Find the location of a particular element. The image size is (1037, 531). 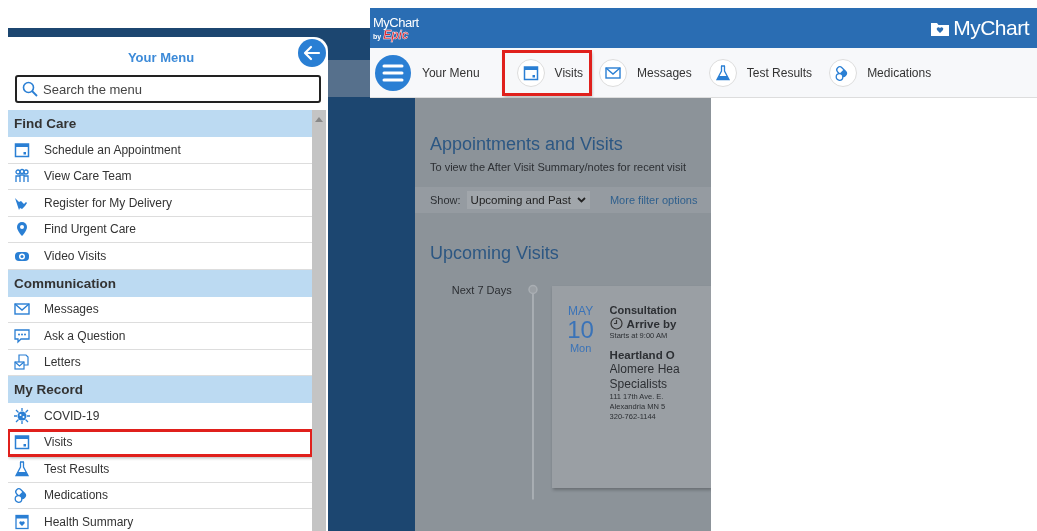

menu-item: Test Results is located at coordinates (160, 469).